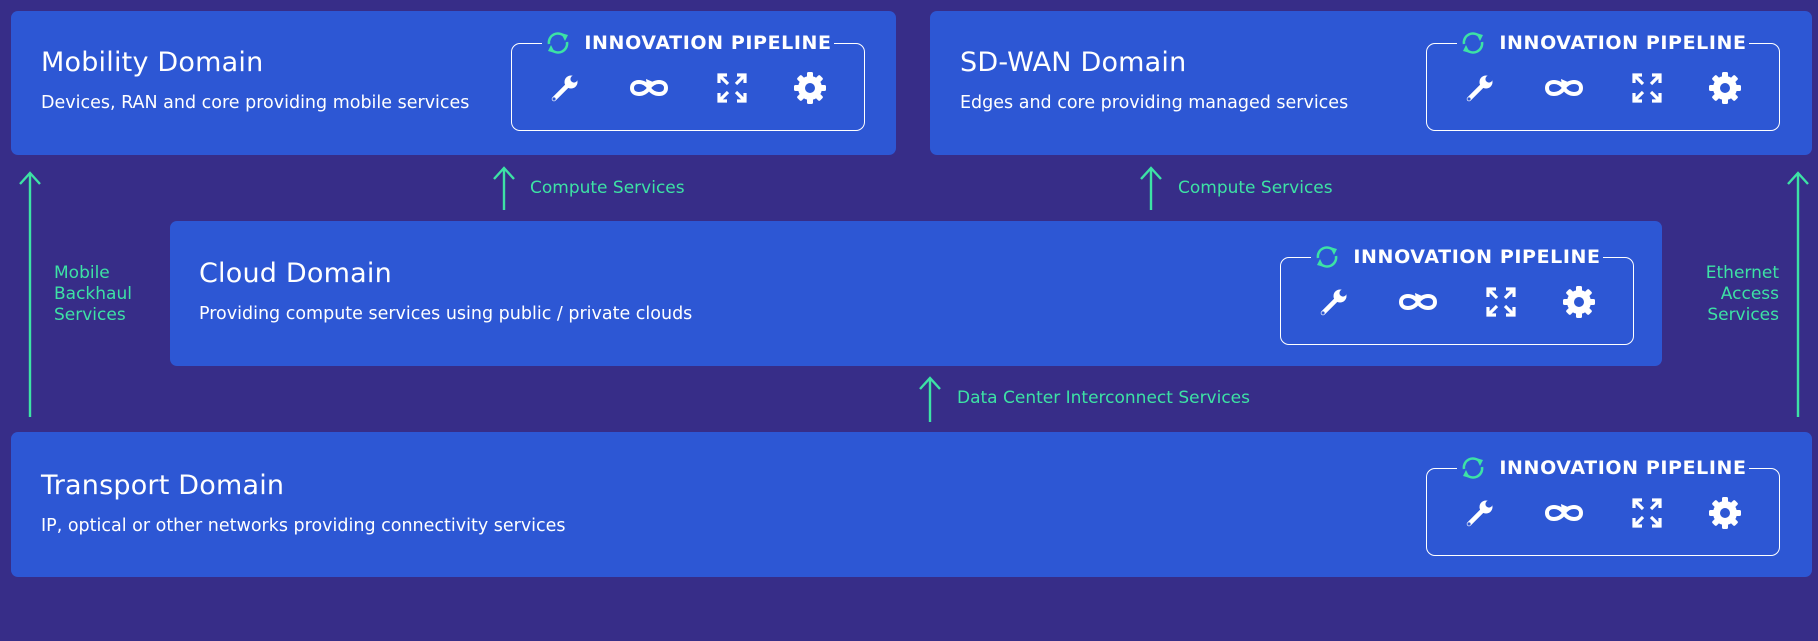  What do you see at coordinates (295, 273) in the screenshot?
I see `cloud-domain-title: Cloud Domain` at bounding box center [295, 273].